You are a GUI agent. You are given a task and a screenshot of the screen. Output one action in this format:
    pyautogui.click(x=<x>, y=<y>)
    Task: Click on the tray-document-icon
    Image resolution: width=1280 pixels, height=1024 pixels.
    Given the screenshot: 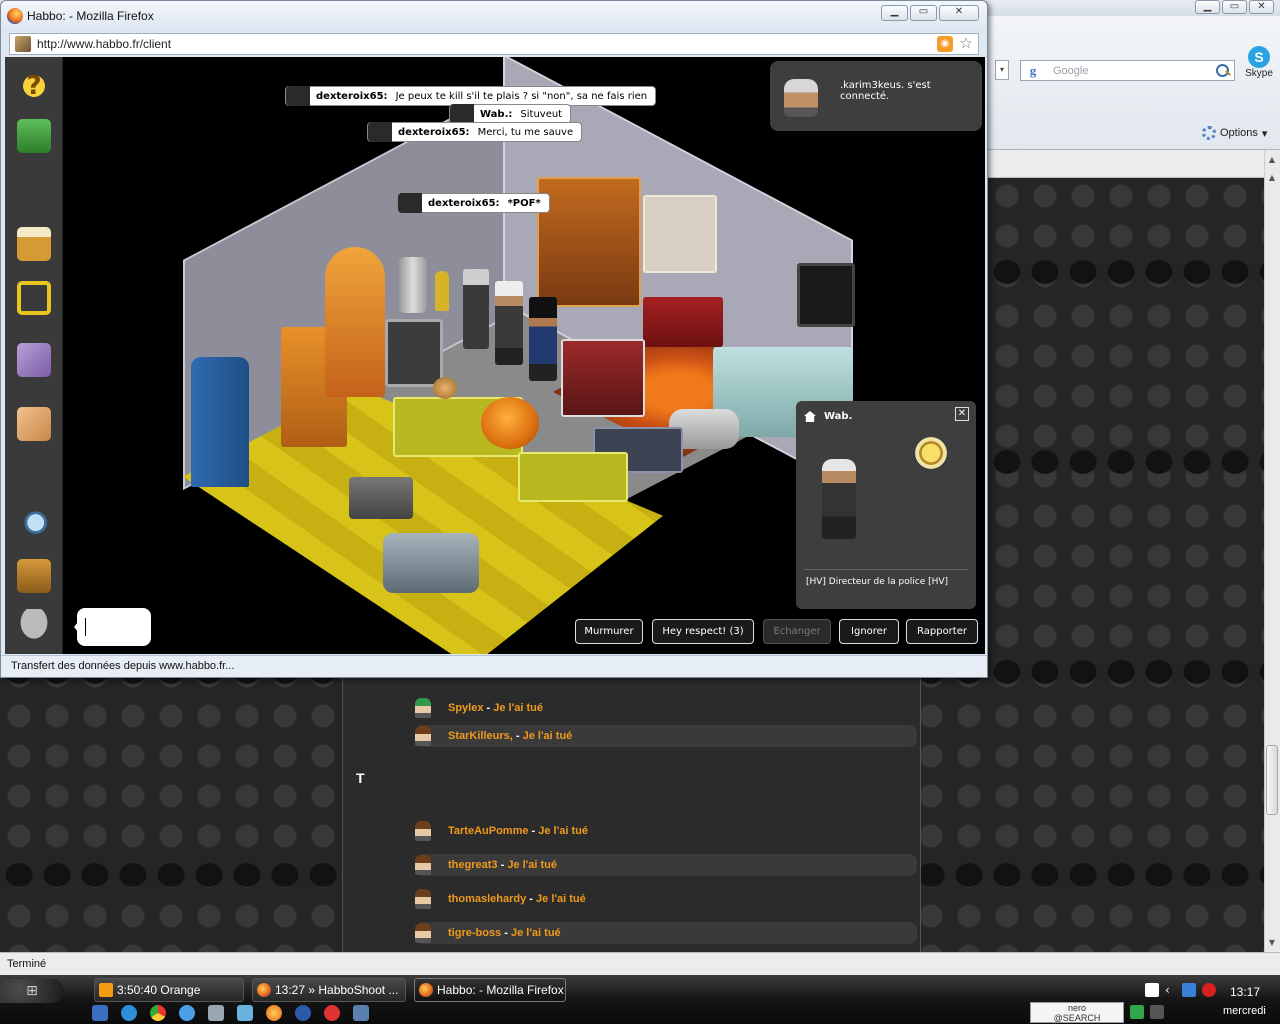 What is the action you would take?
    pyautogui.click(x=1152, y=990)
    